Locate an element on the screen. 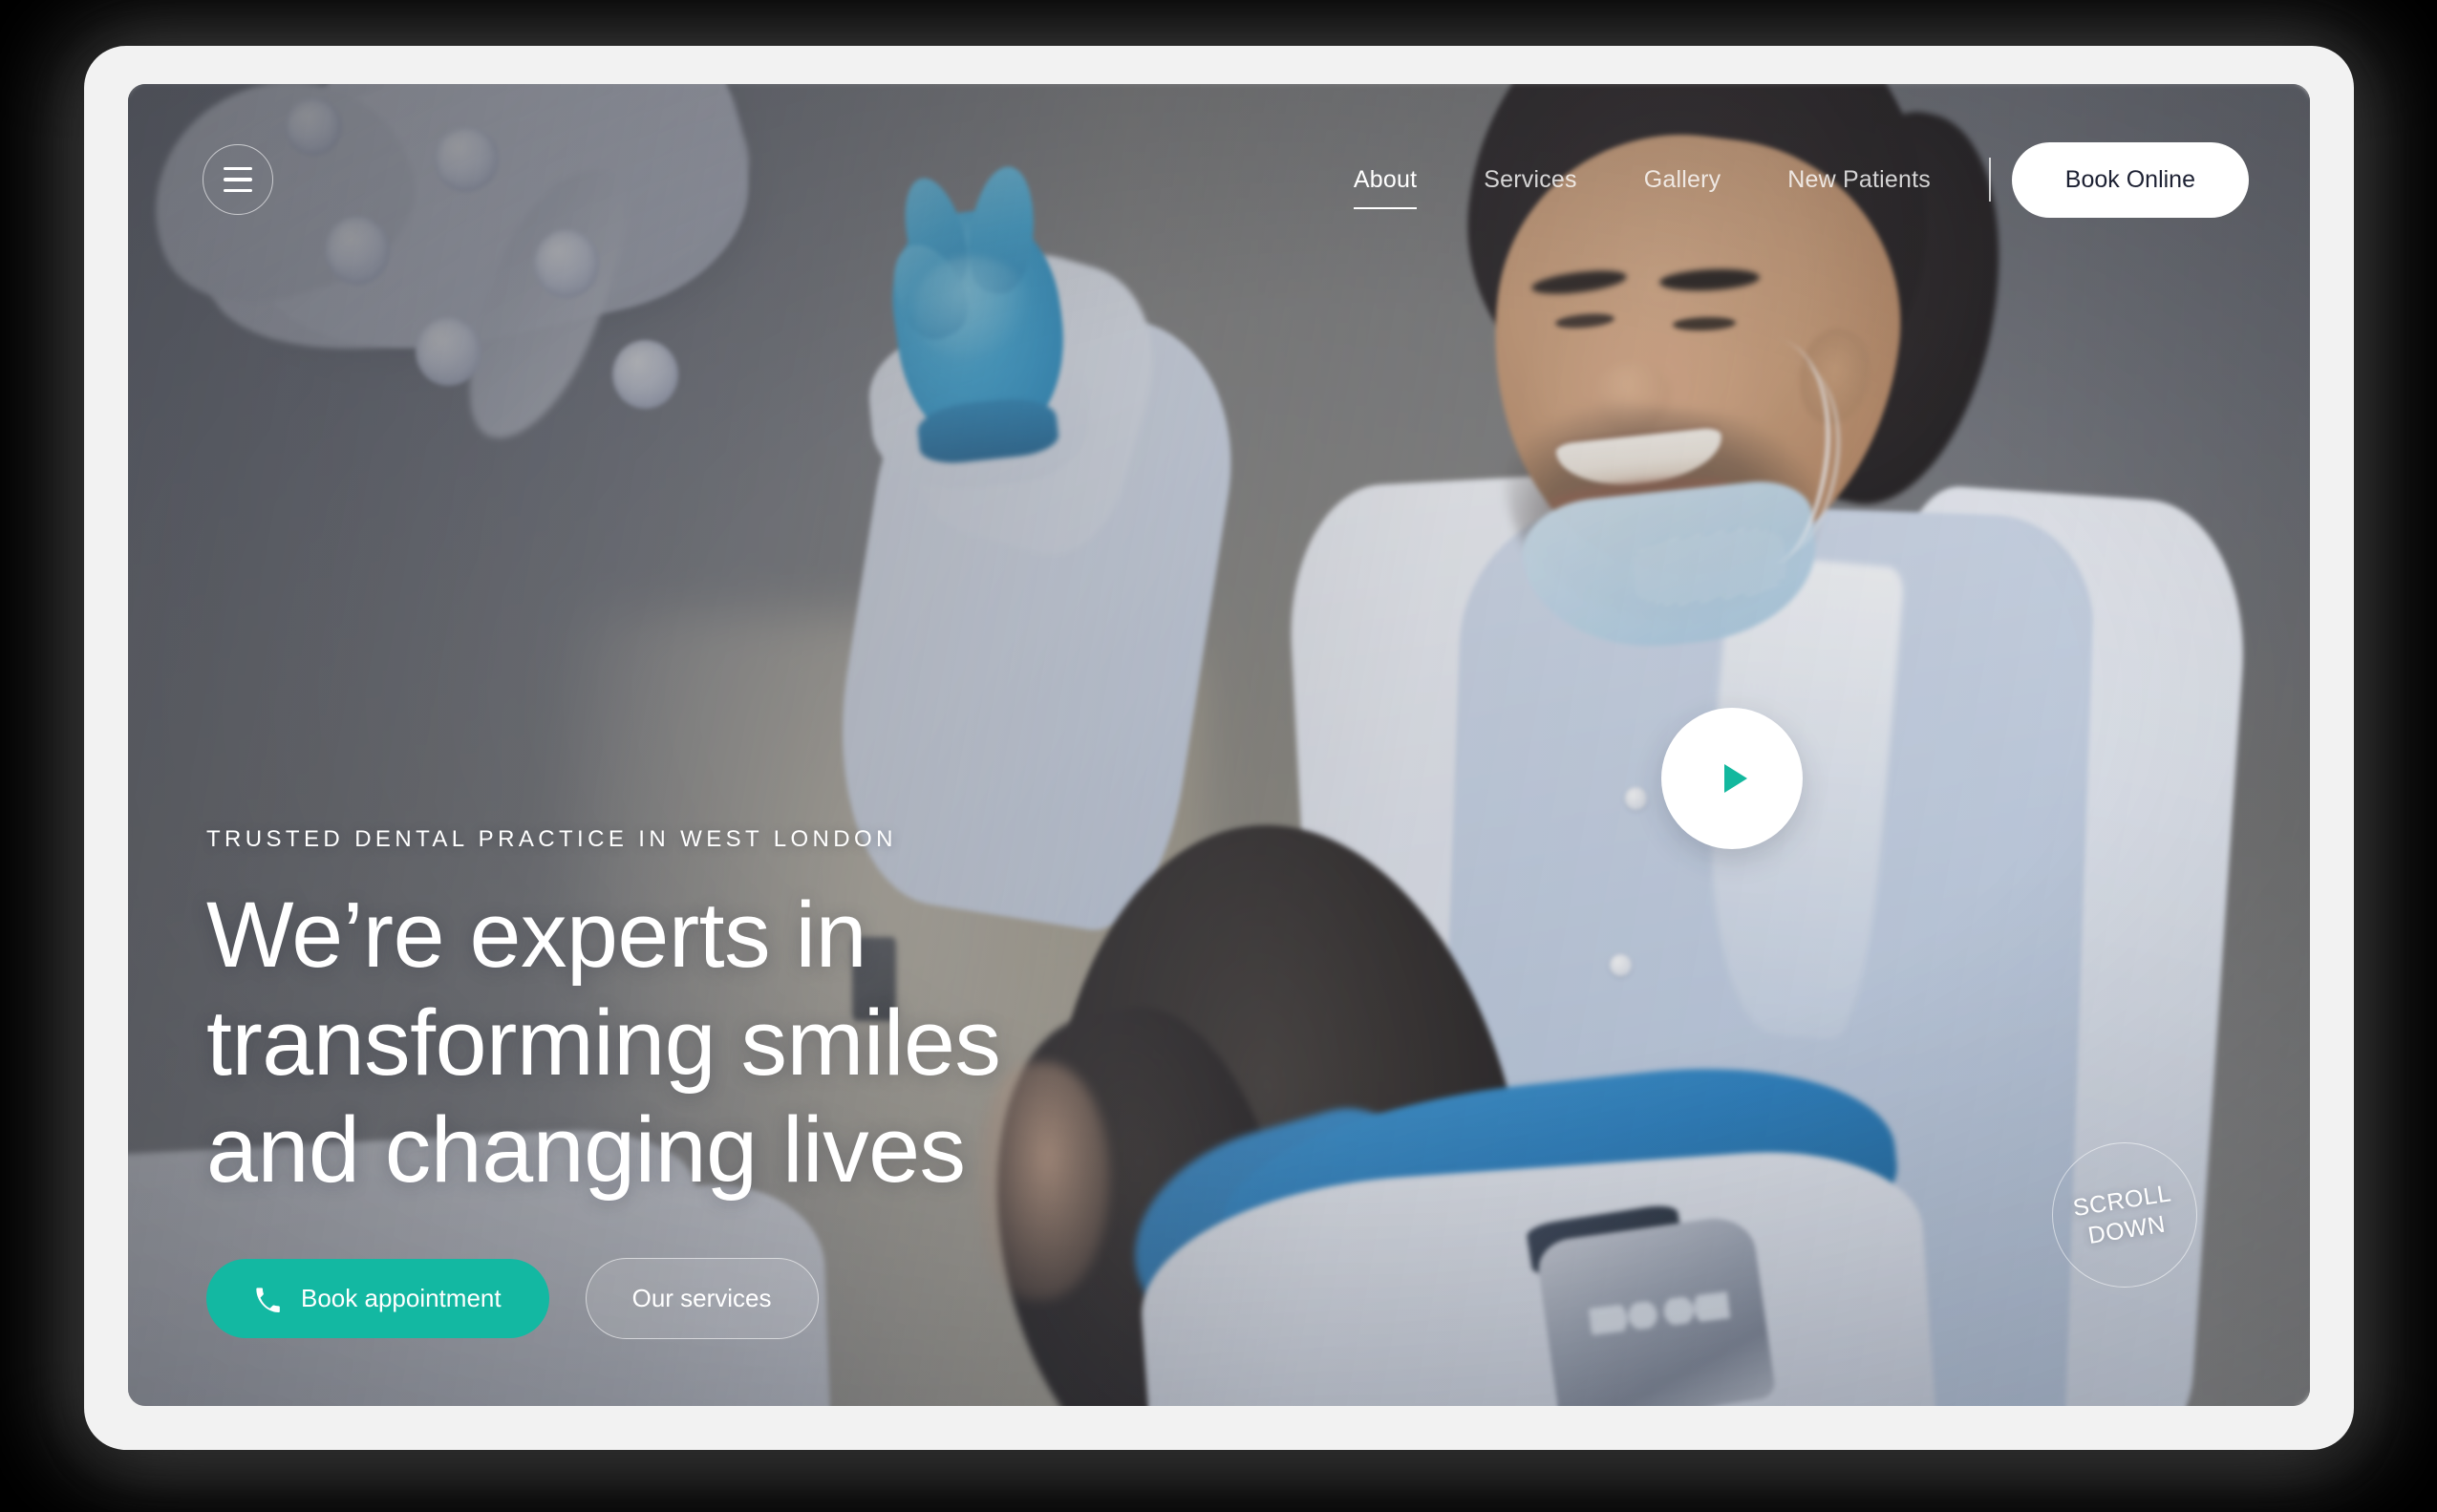 The image size is (2437, 1512). play-triangle-icon is located at coordinates (1735, 778).